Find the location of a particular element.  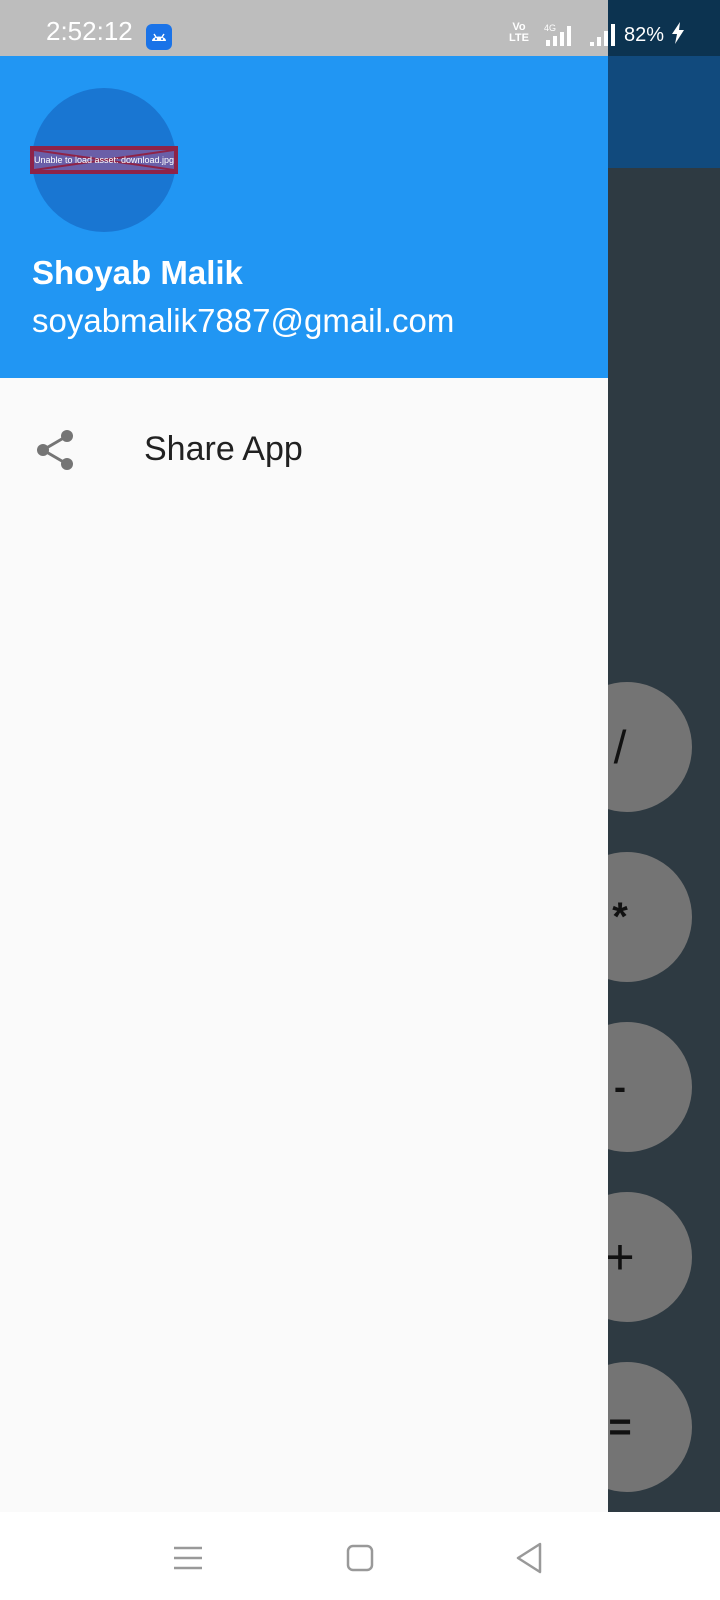

status-time: 2:52:12 is located at coordinates (89, 31).